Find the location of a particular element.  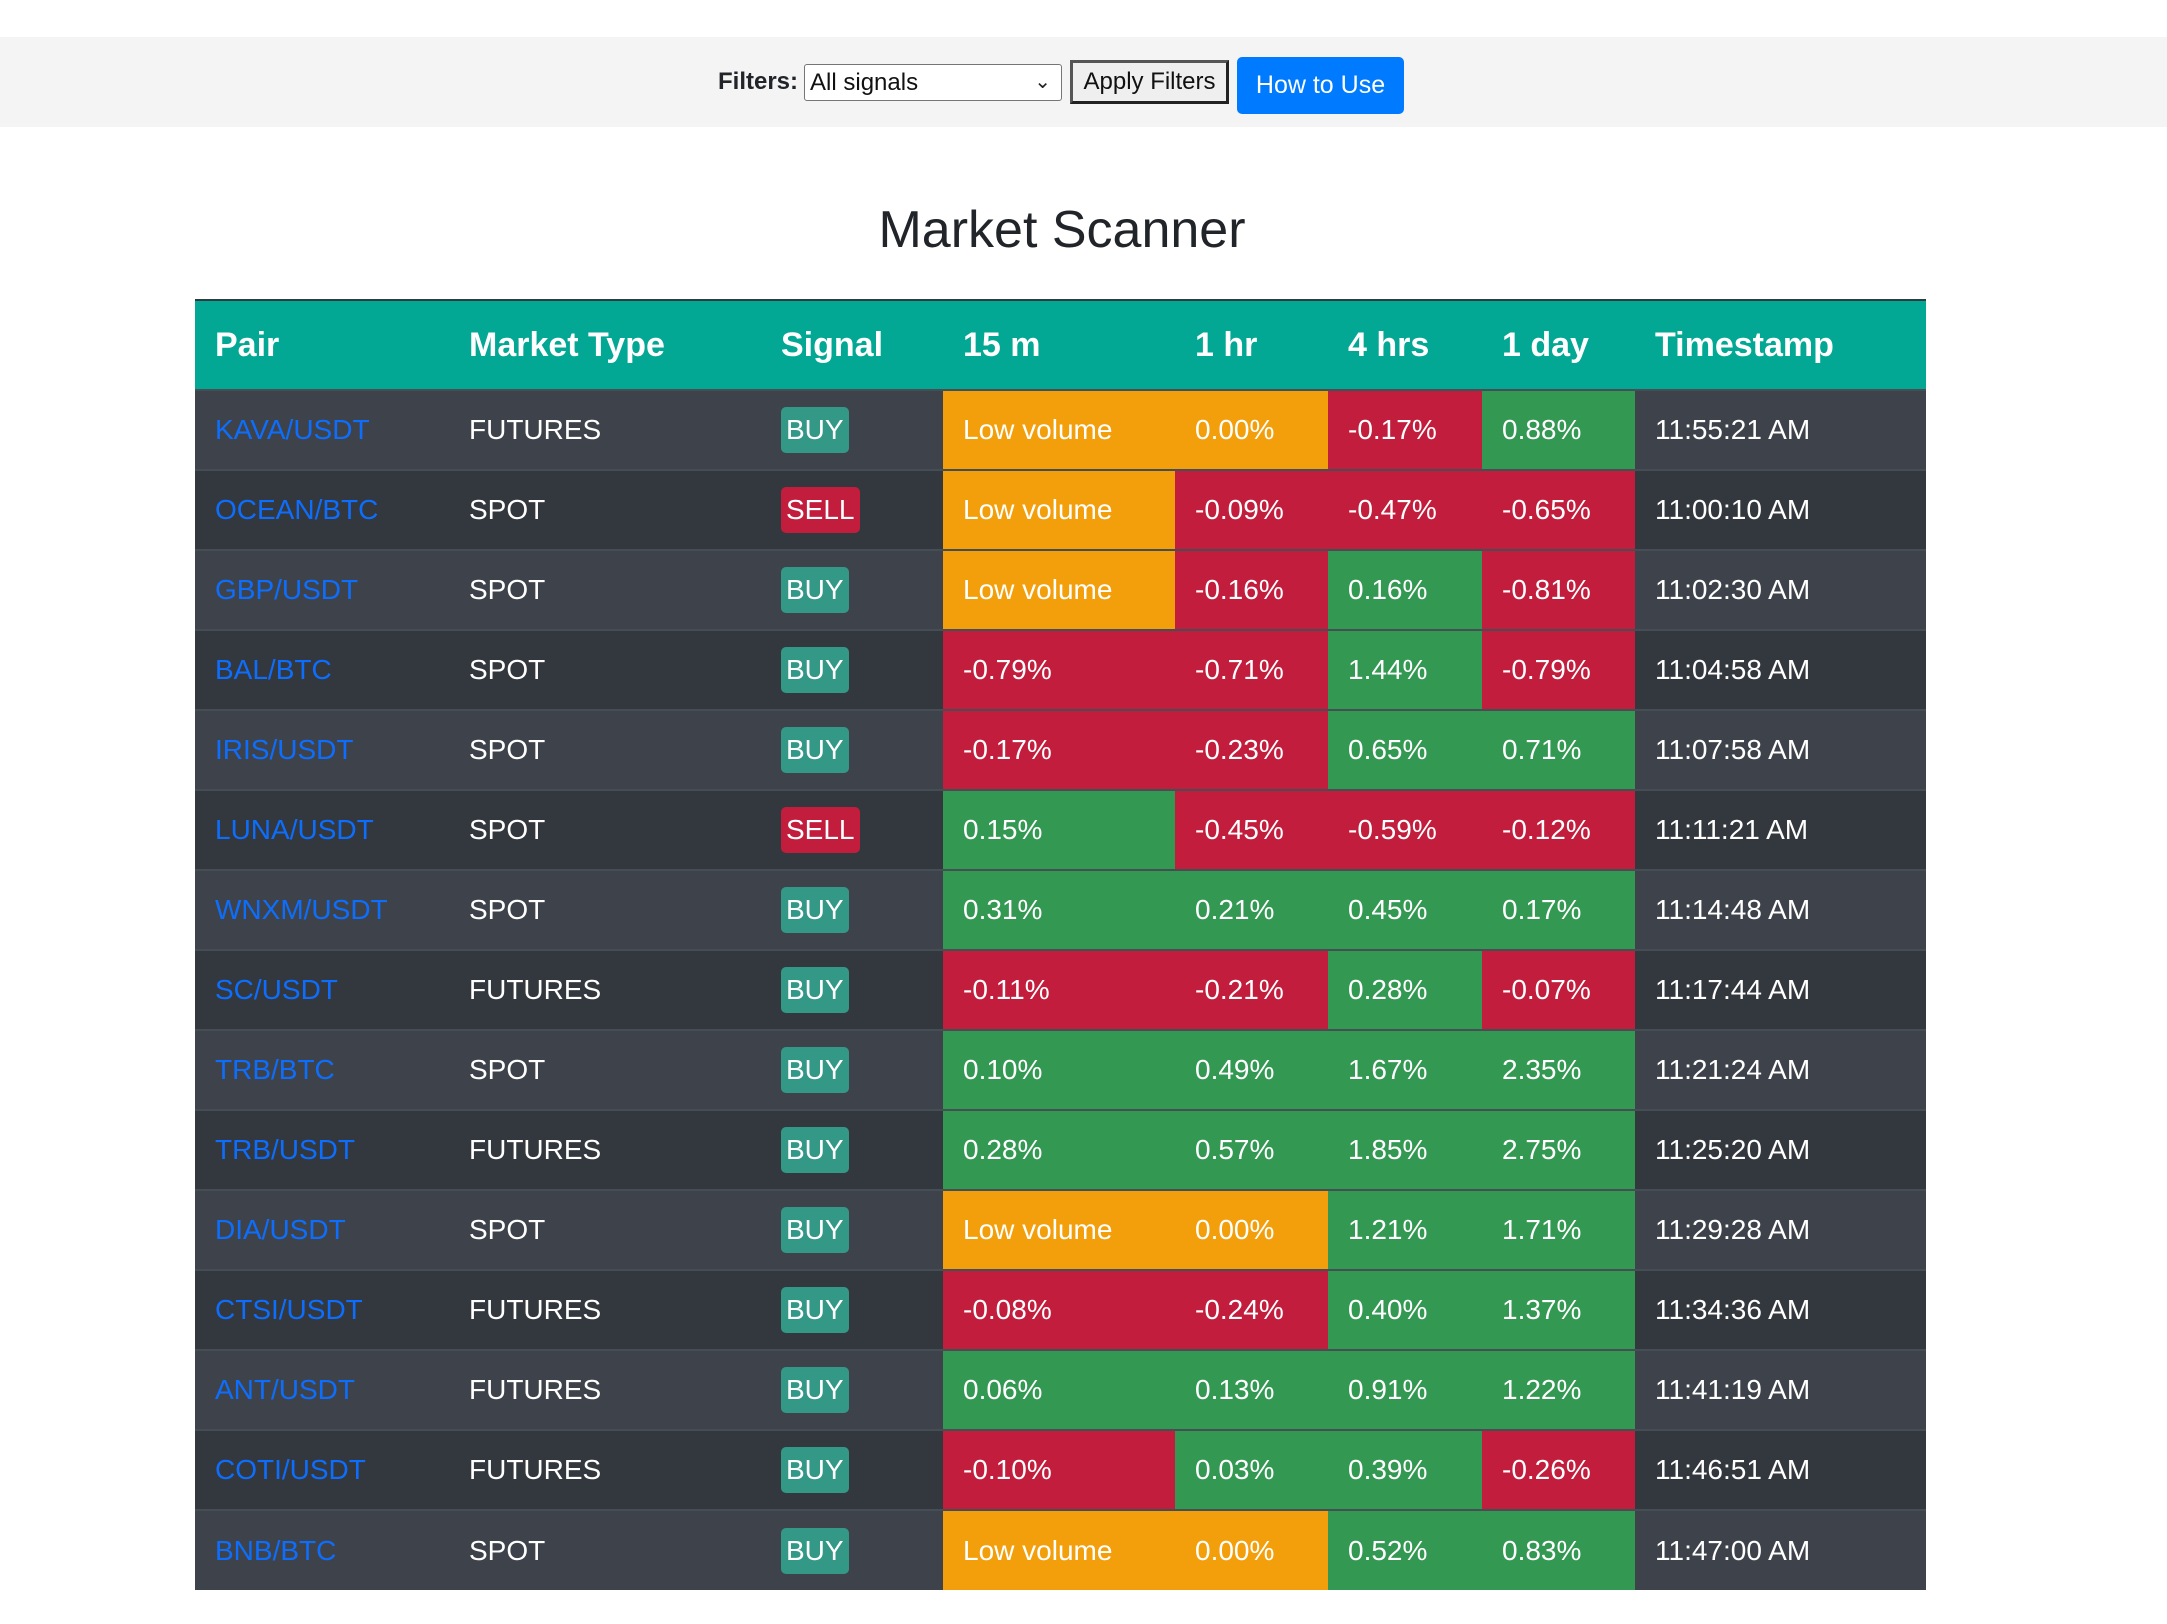

pair-cell: TRB/BTC is located at coordinates (322, 1069).